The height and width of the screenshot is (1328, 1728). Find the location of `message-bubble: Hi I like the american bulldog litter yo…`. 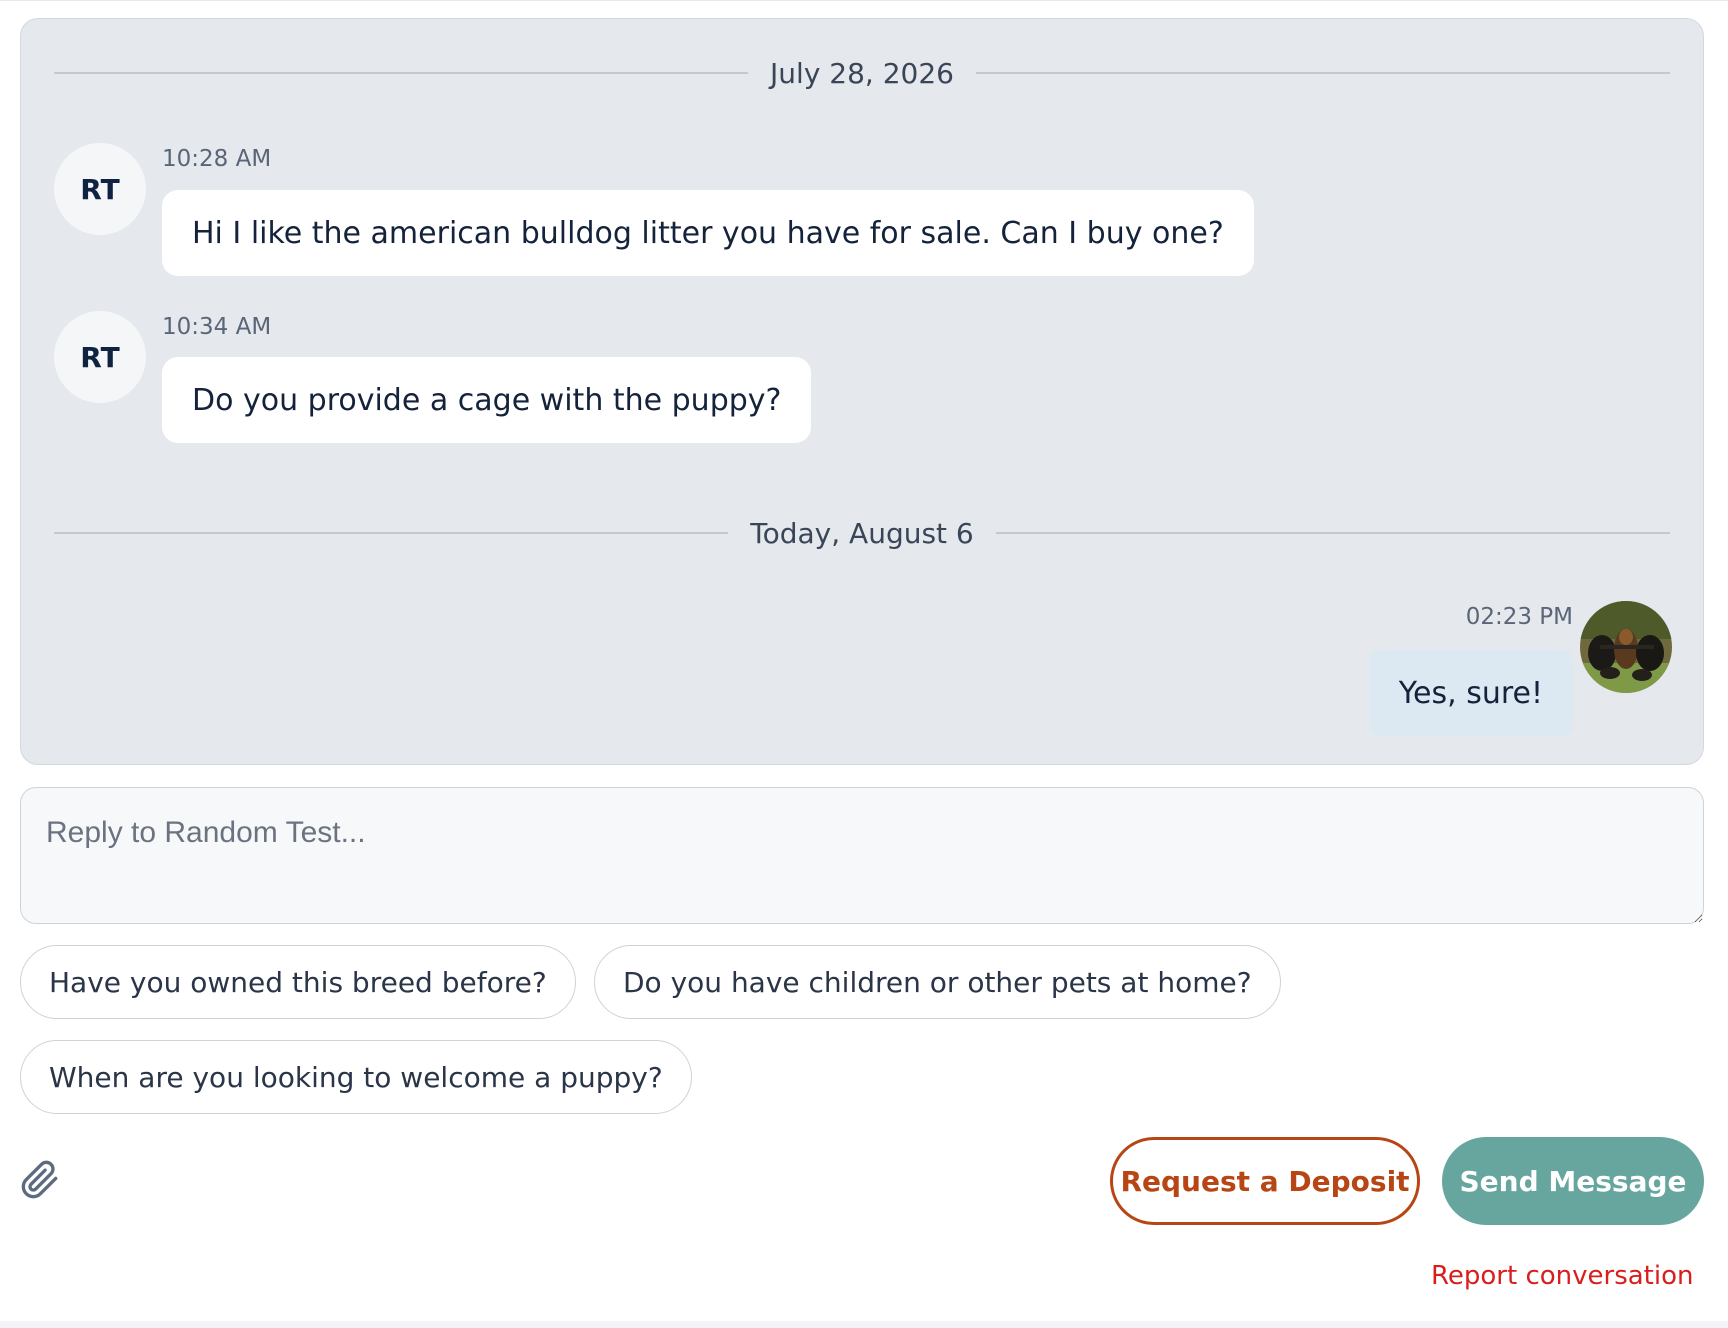

message-bubble: Hi I like the american bulldog litter yo… is located at coordinates (708, 233).